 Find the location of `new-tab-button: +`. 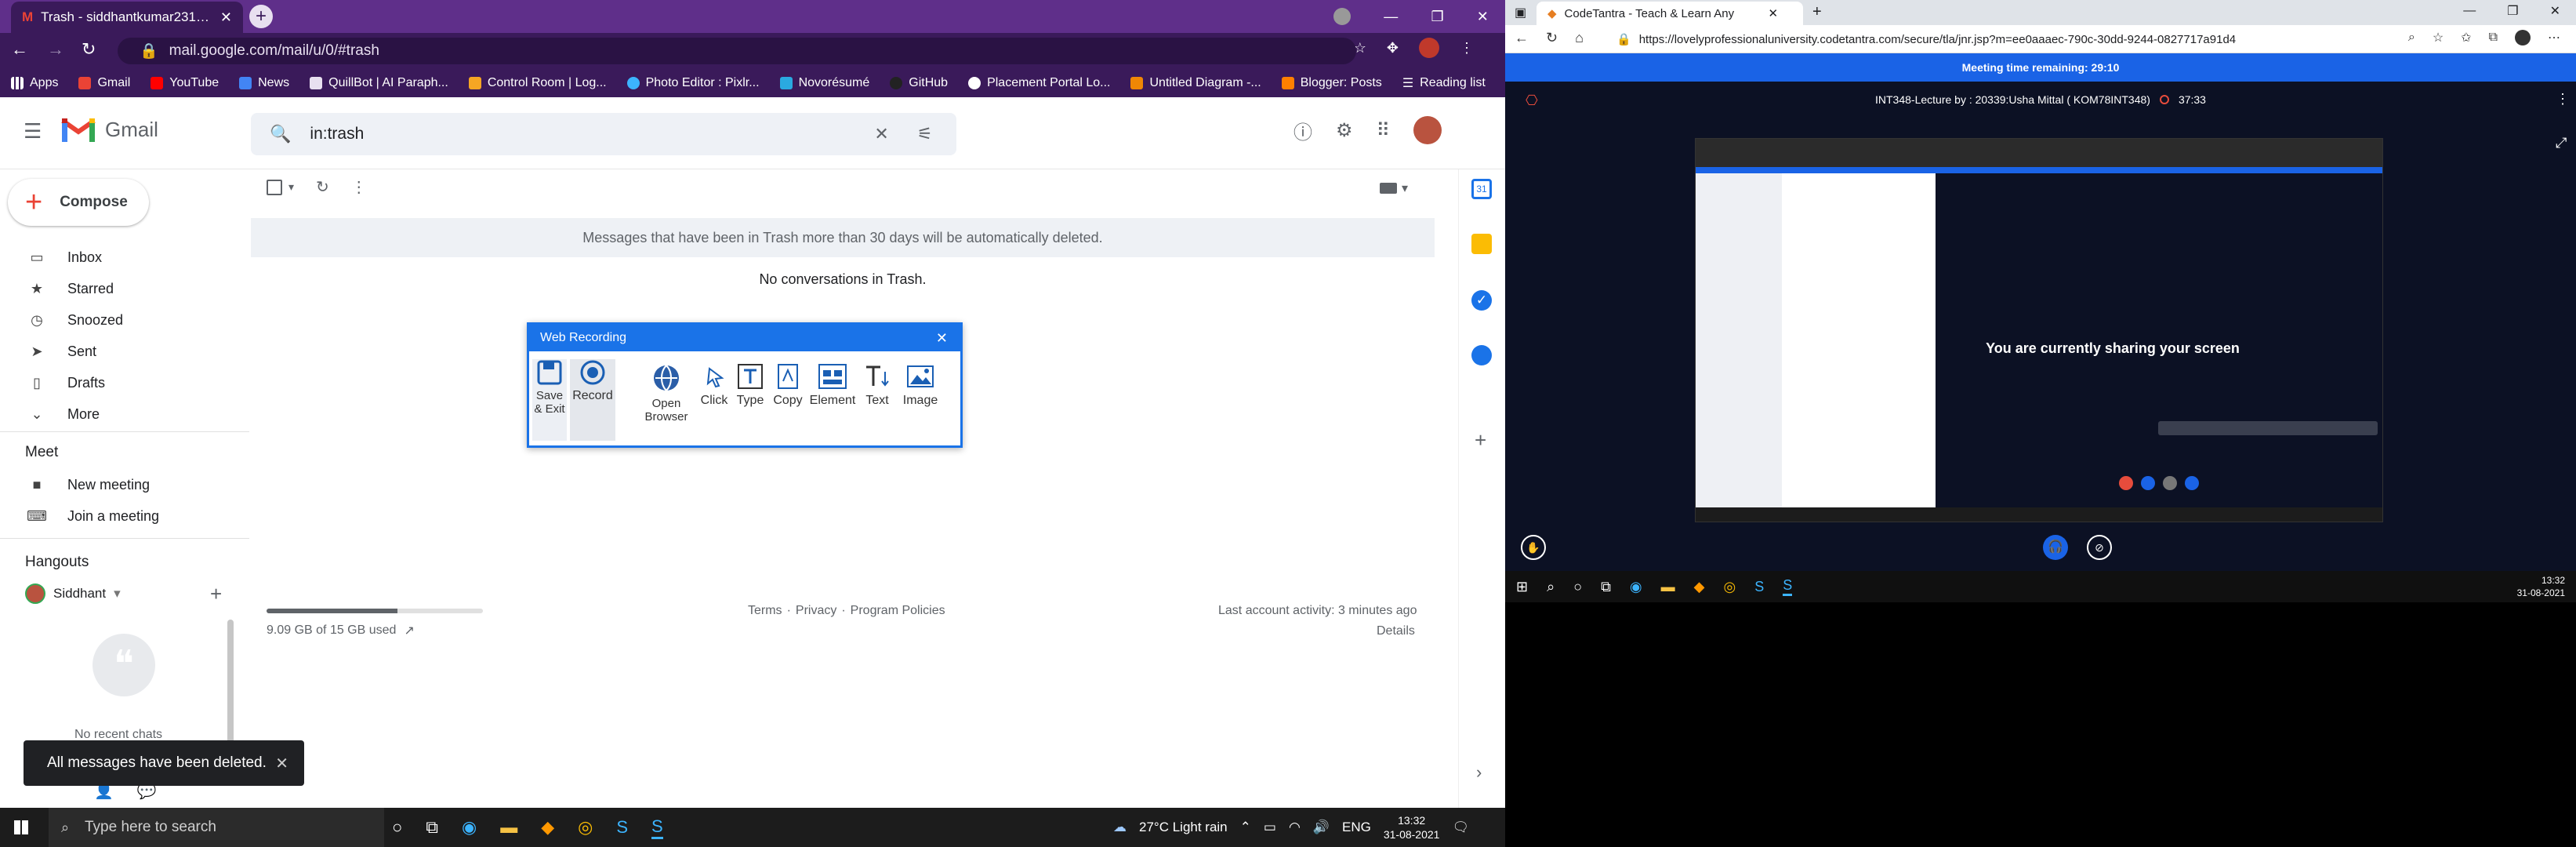

new-tab-button: + is located at coordinates (261, 16).